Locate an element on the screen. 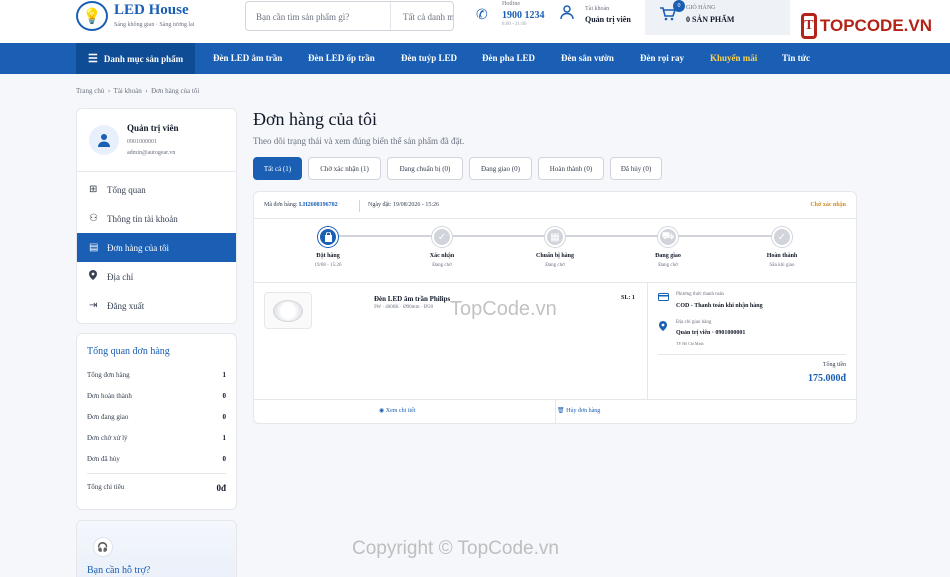  downlight-image is located at coordinates (288, 310).